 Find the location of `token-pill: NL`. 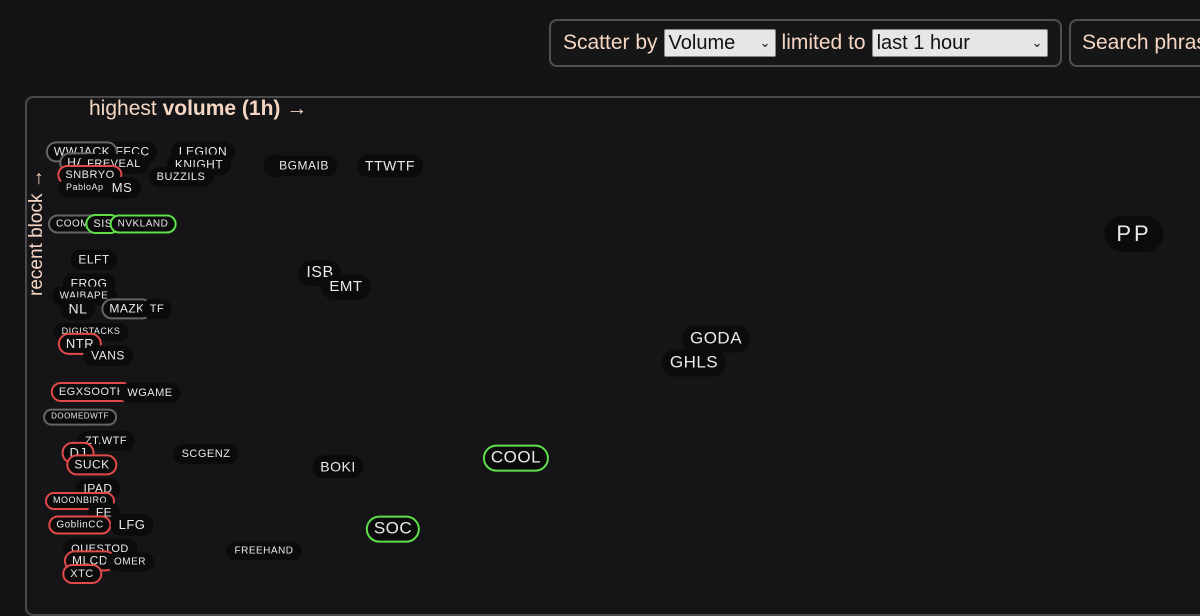

token-pill: NL is located at coordinates (78, 309).